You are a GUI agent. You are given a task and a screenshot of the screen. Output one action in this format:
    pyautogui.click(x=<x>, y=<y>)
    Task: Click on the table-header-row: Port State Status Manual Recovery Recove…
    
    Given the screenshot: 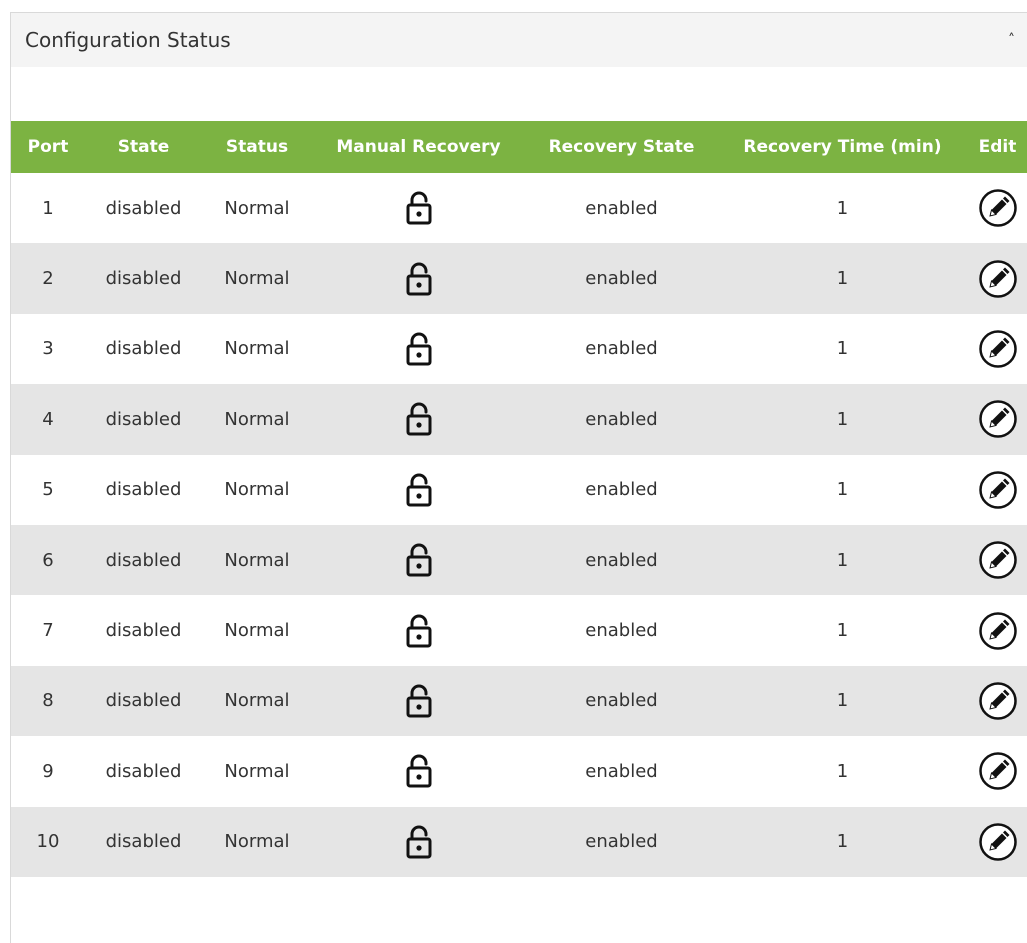 What is the action you would take?
    pyautogui.click(x=519, y=147)
    